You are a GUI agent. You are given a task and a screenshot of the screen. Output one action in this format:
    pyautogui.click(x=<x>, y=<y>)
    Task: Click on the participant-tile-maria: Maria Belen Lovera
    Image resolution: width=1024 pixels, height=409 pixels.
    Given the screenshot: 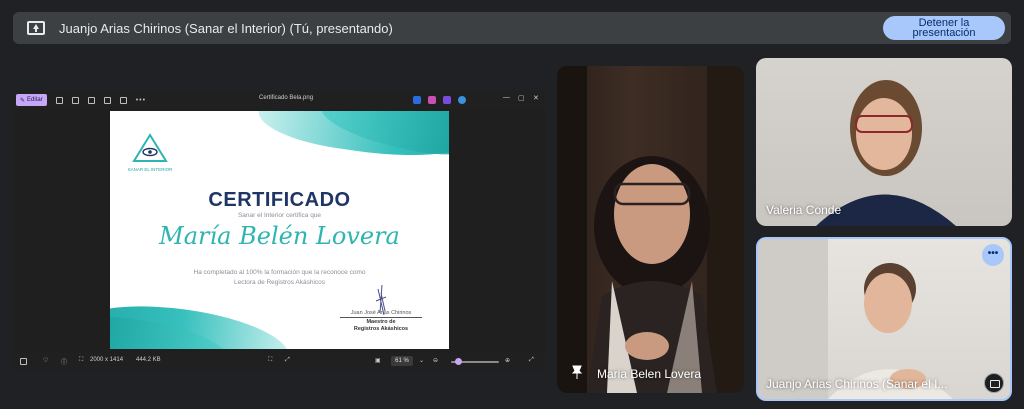 What is the action you would take?
    pyautogui.click(x=650, y=229)
    